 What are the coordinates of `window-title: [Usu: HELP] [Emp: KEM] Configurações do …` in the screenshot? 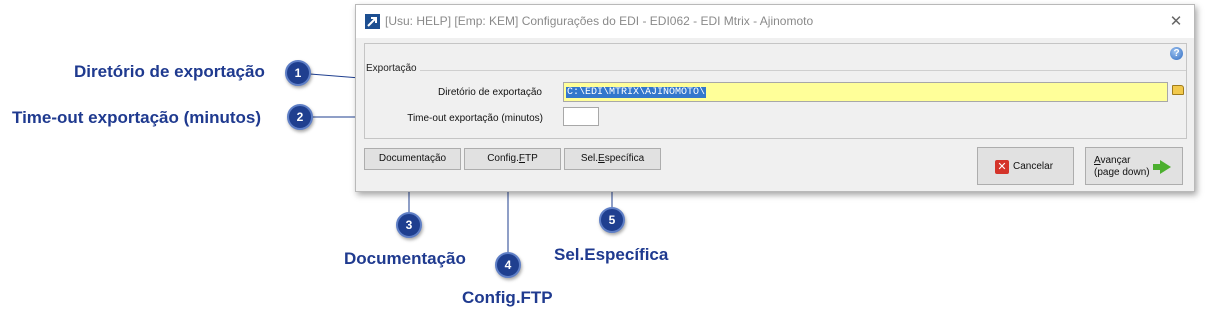 It's located at (599, 21).